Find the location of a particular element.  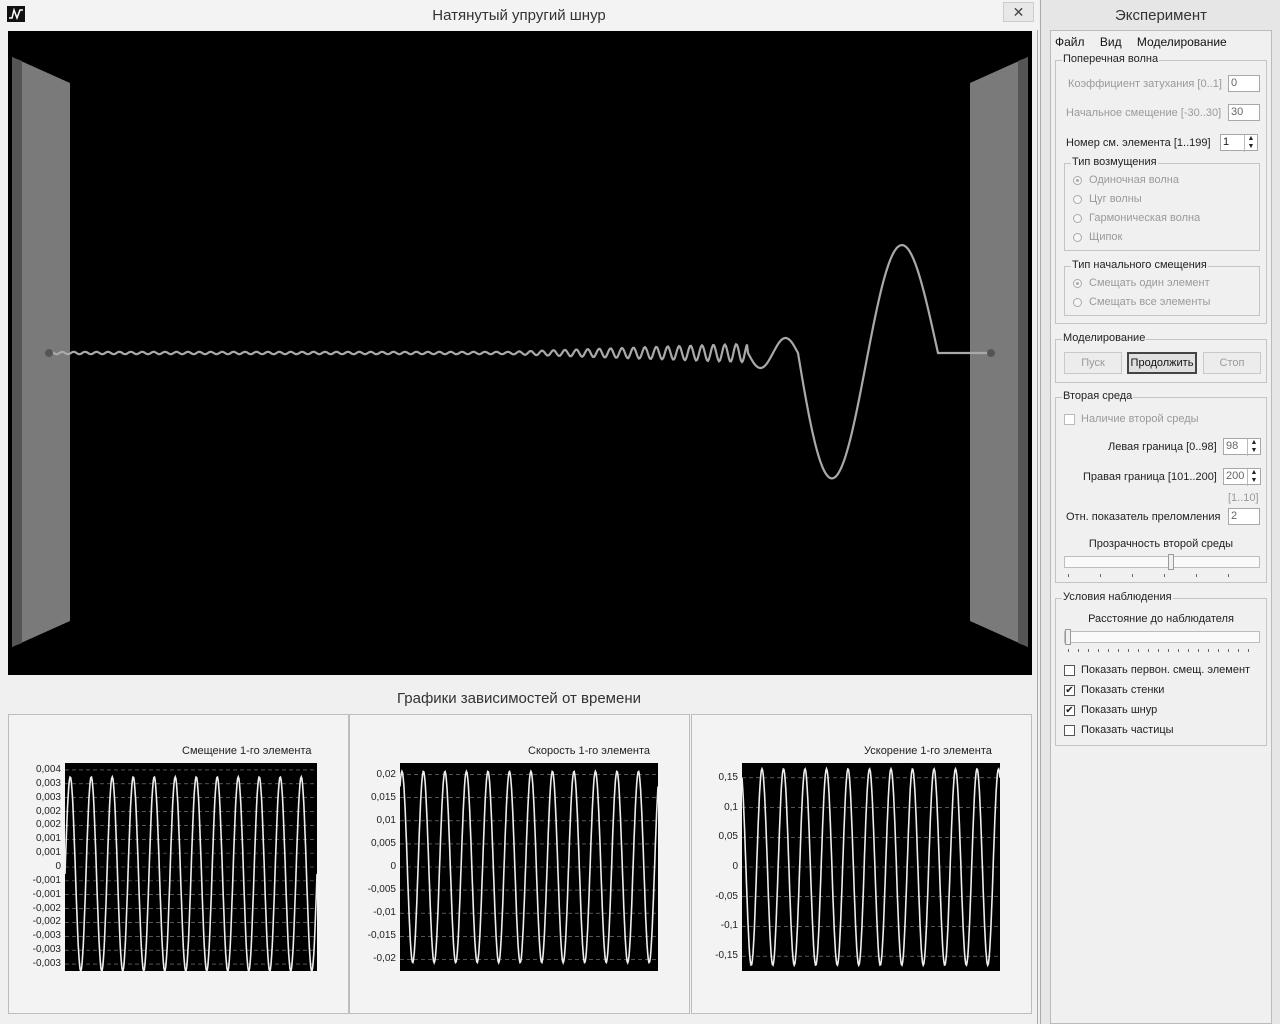

group-label: Тип начального смещения is located at coordinates (1139, 265).